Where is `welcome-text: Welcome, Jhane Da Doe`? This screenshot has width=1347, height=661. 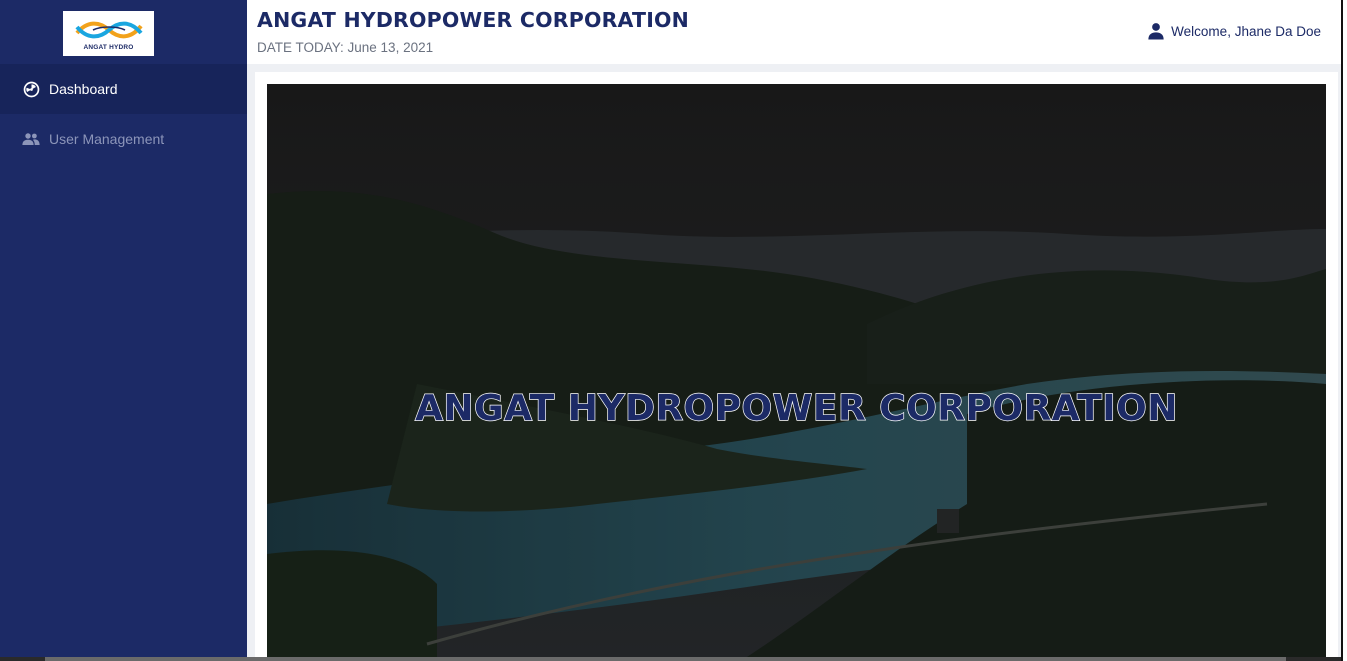
welcome-text: Welcome, Jhane Da Doe is located at coordinates (1246, 31).